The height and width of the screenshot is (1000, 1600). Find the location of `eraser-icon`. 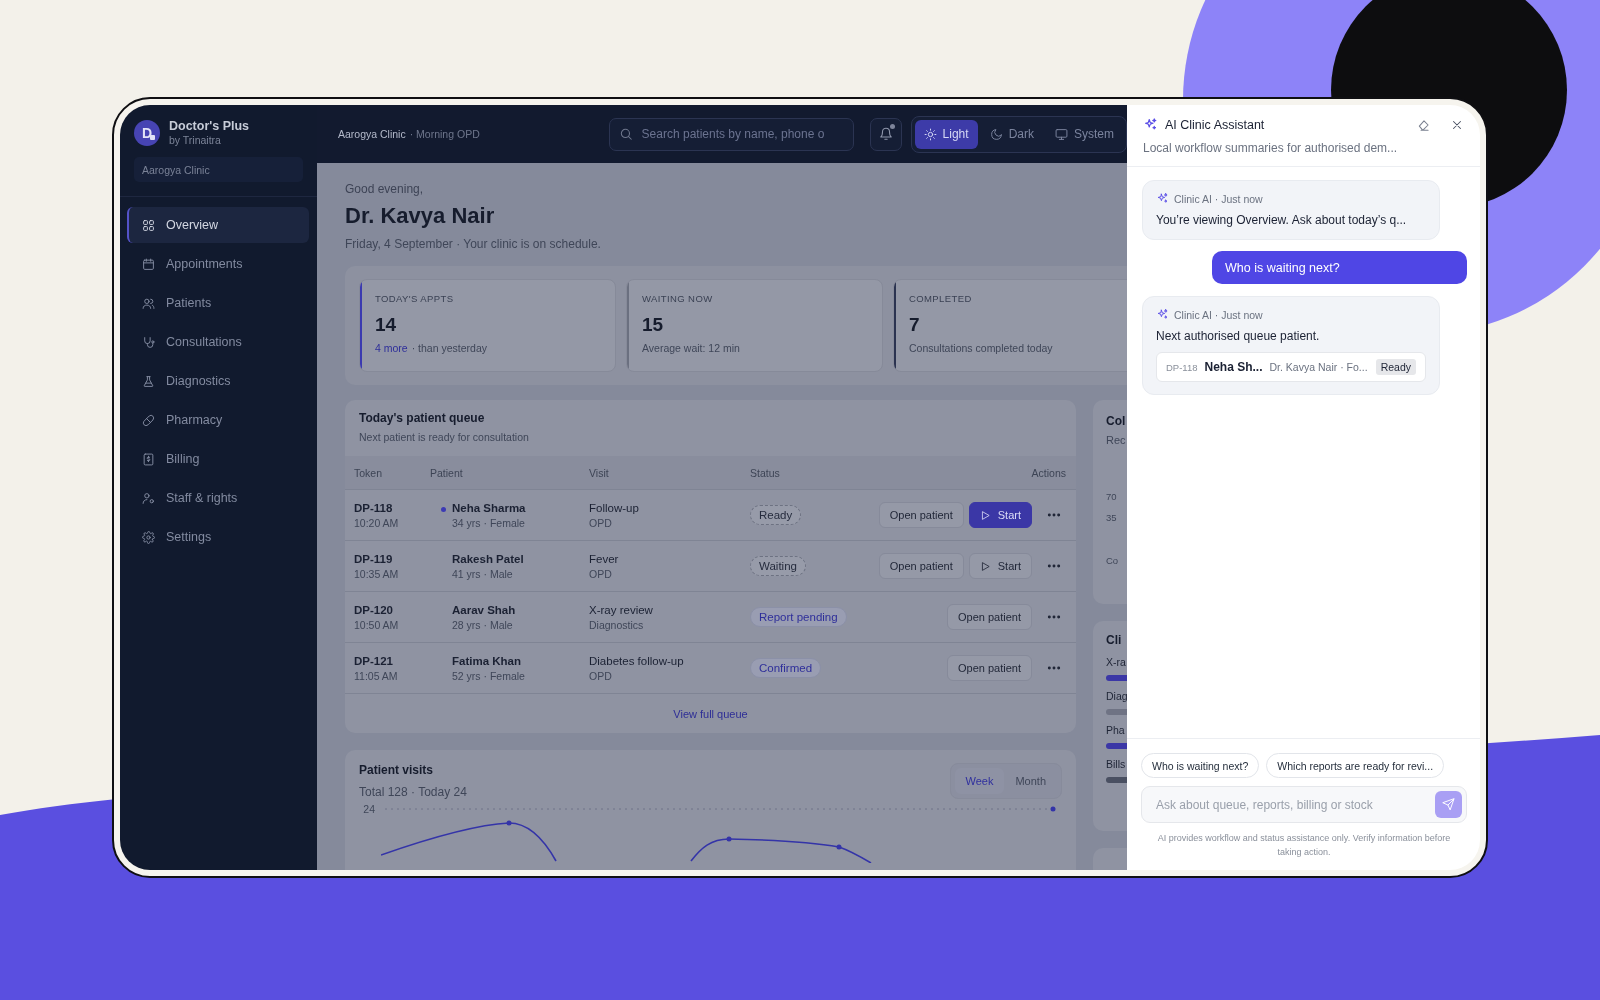

eraser-icon is located at coordinates (1424, 124).